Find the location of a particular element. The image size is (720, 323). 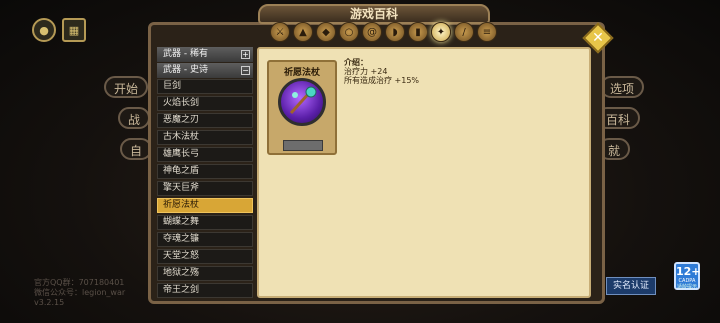

list-item: 天堂之怒 is located at coordinates (205, 256).